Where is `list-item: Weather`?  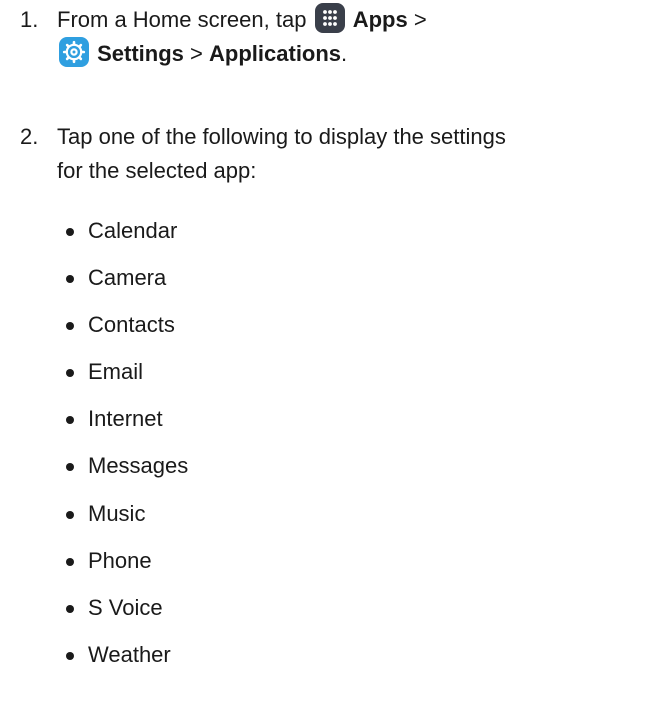
list-item: Weather is located at coordinates (126, 665).